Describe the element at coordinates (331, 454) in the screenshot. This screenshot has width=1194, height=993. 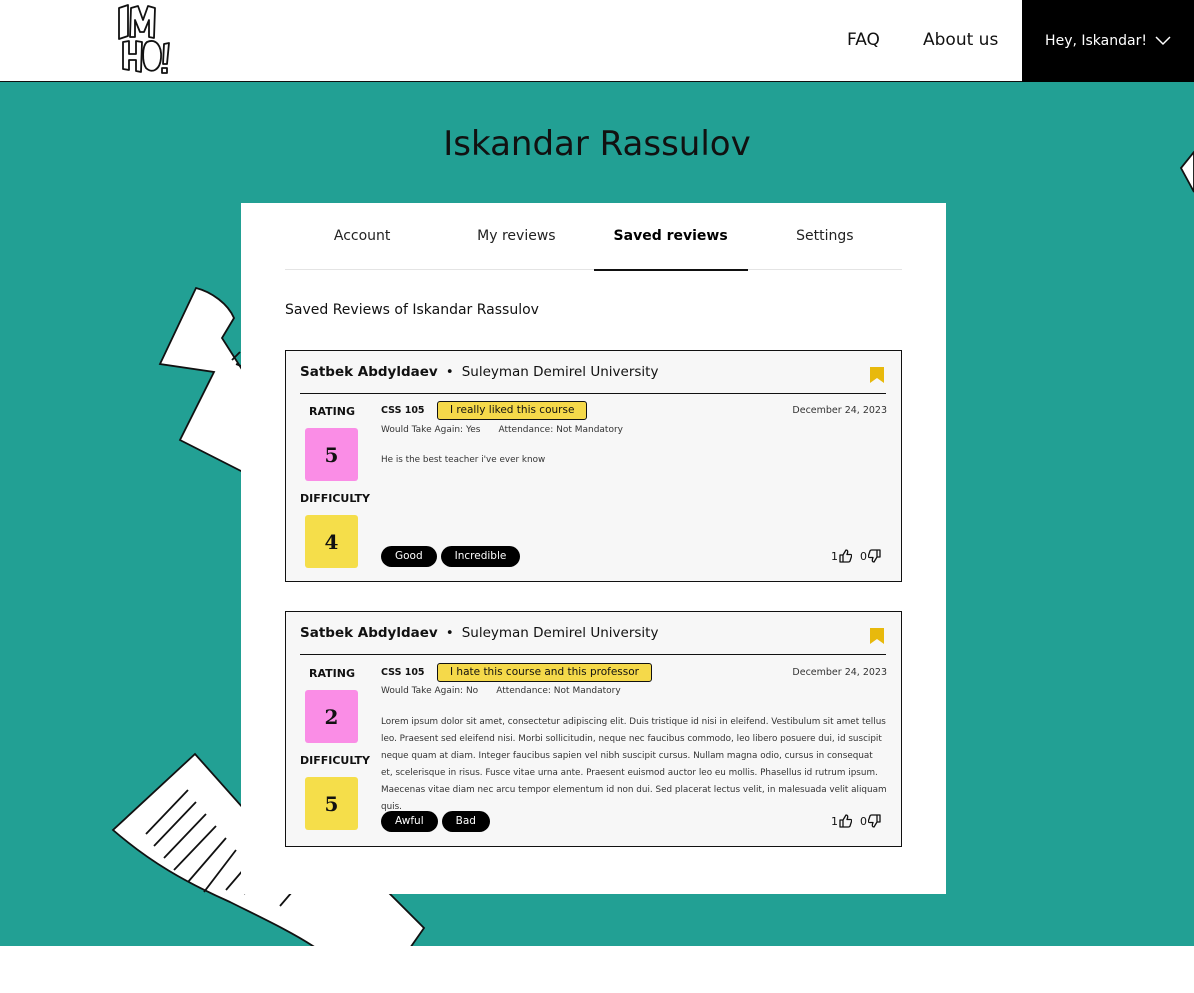
I see `rating-score: 5` at that location.